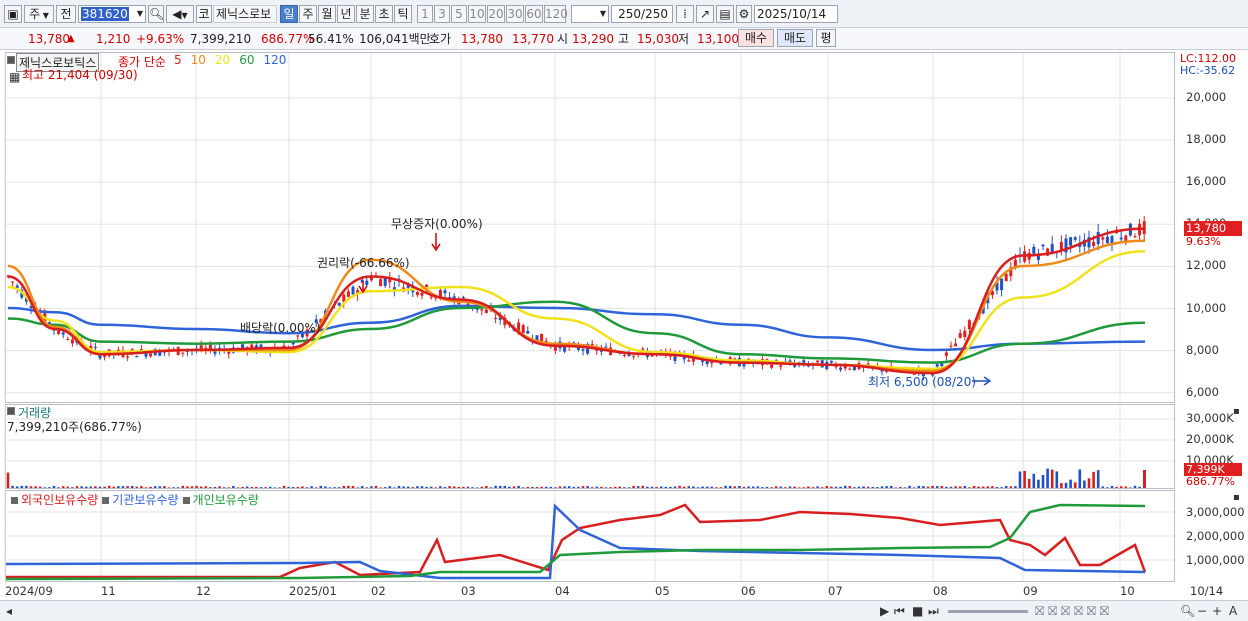 The width and height of the screenshot is (1248, 621). Describe the element at coordinates (884, 611) in the screenshot. I see `play-icon: ▶` at that location.